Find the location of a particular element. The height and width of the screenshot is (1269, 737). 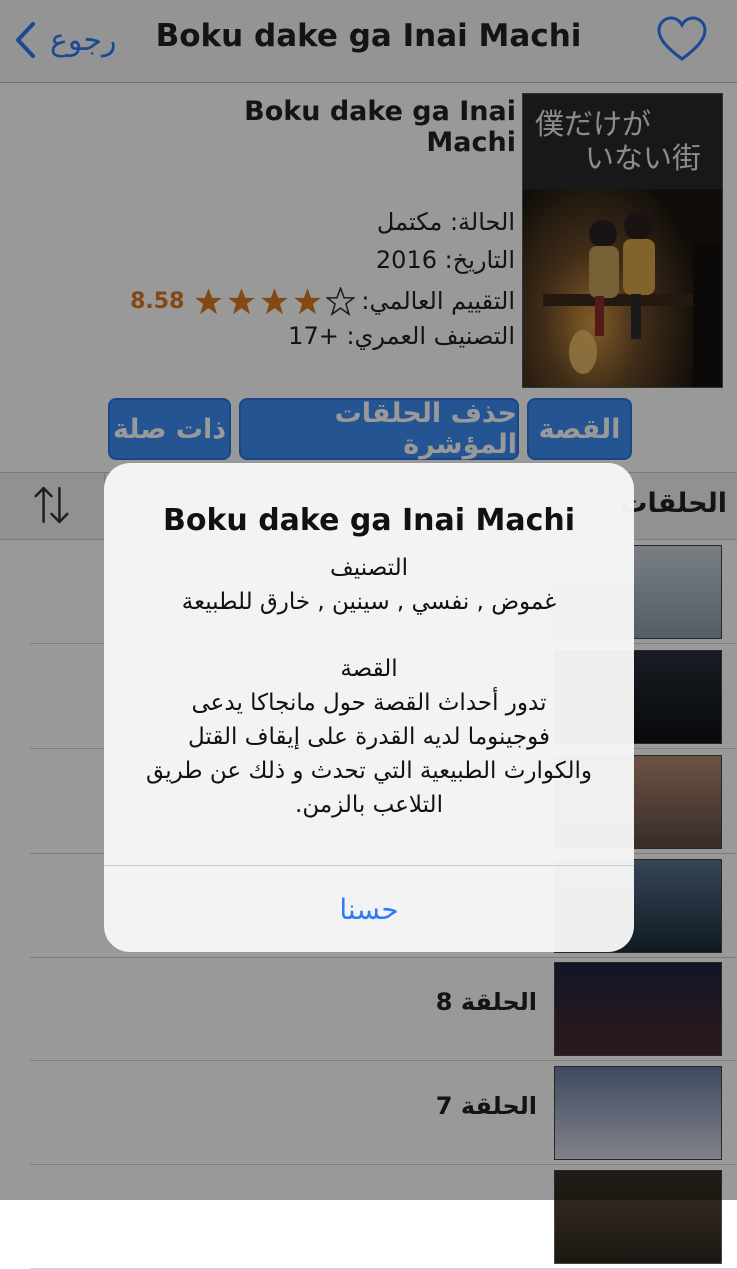

alert-genre-heading: التصنيف is located at coordinates (369, 568).